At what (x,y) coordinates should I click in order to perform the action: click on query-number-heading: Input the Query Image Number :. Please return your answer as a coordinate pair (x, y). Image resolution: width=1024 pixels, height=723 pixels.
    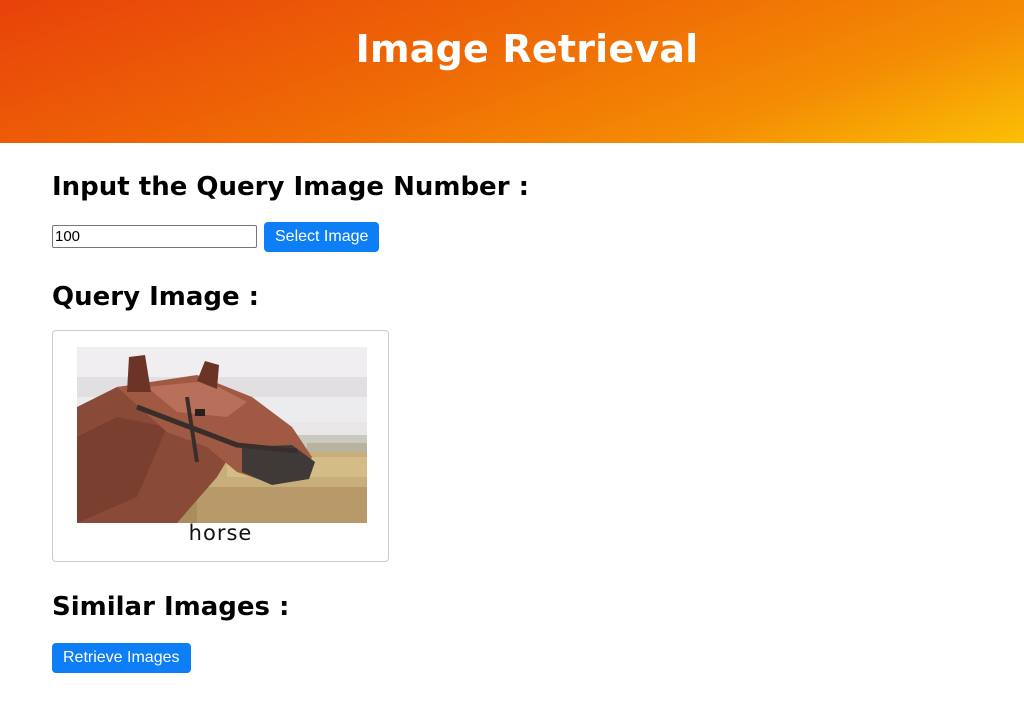
    Looking at the image, I should click on (290, 187).